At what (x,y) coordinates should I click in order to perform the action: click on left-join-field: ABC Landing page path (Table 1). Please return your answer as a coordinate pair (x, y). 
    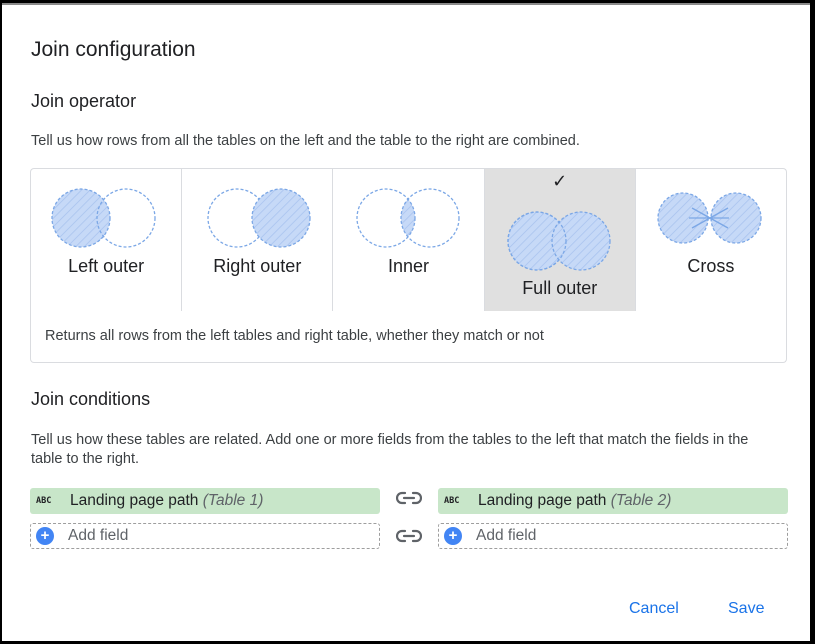
    Looking at the image, I should click on (205, 501).